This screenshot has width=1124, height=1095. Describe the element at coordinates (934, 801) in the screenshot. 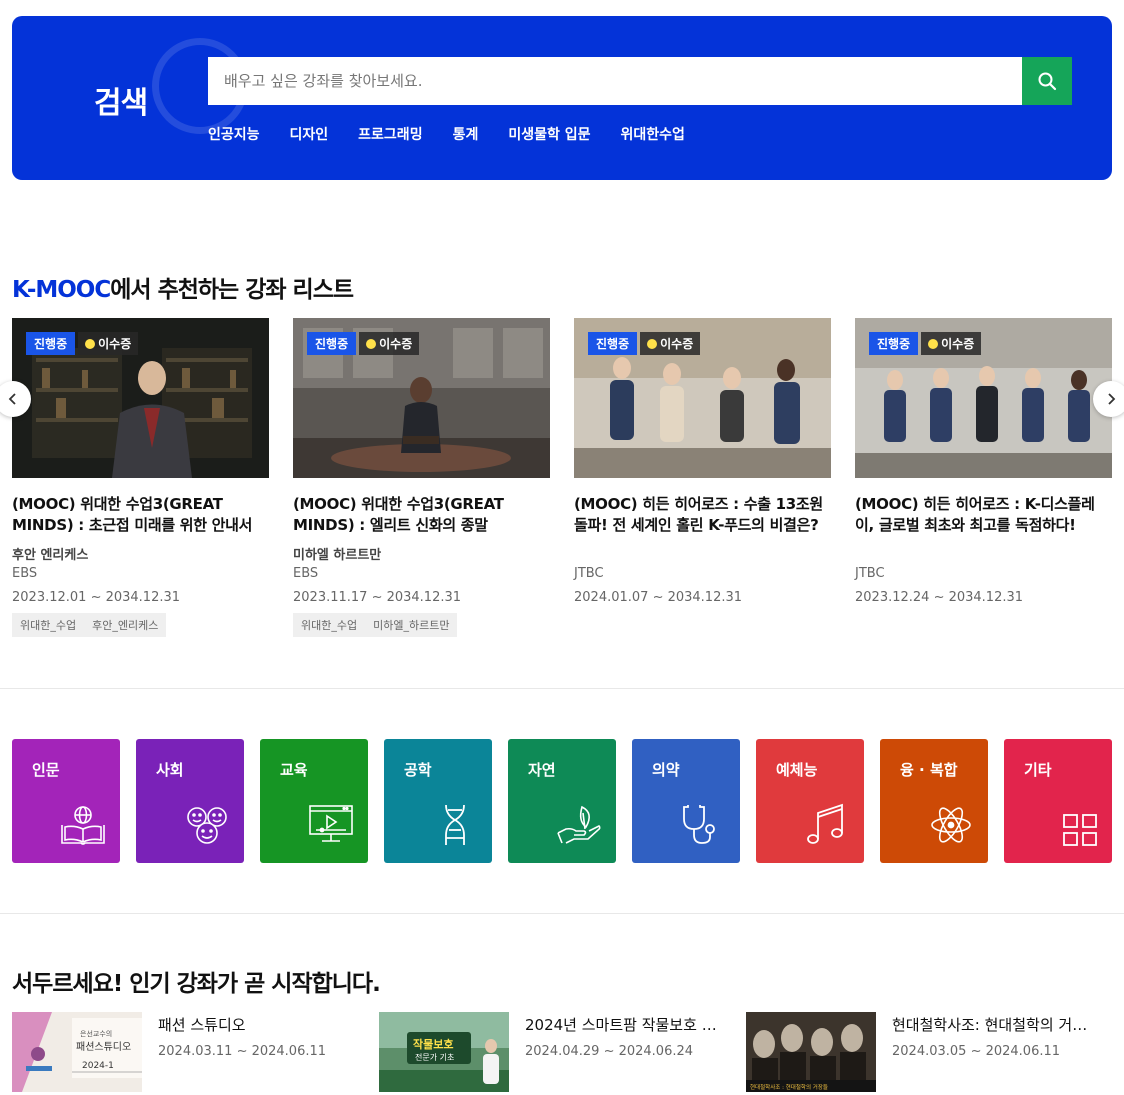

I see `category-tile-convergence: 융 · 복합` at that location.